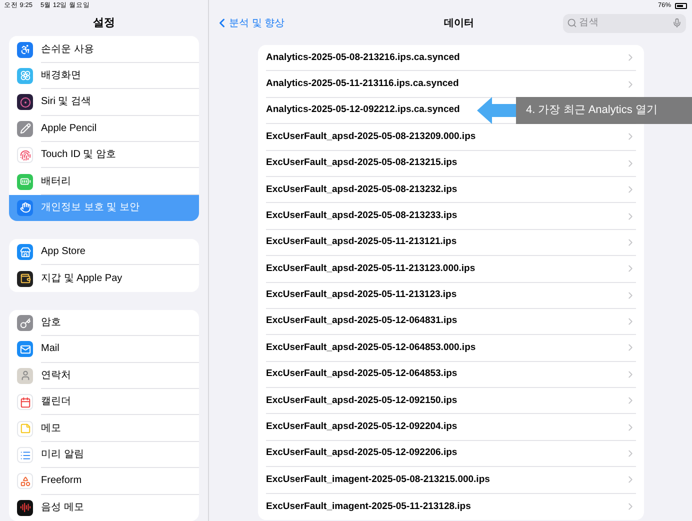 This screenshot has height=521, width=692. I want to click on app-store-icon, so click(25, 252).